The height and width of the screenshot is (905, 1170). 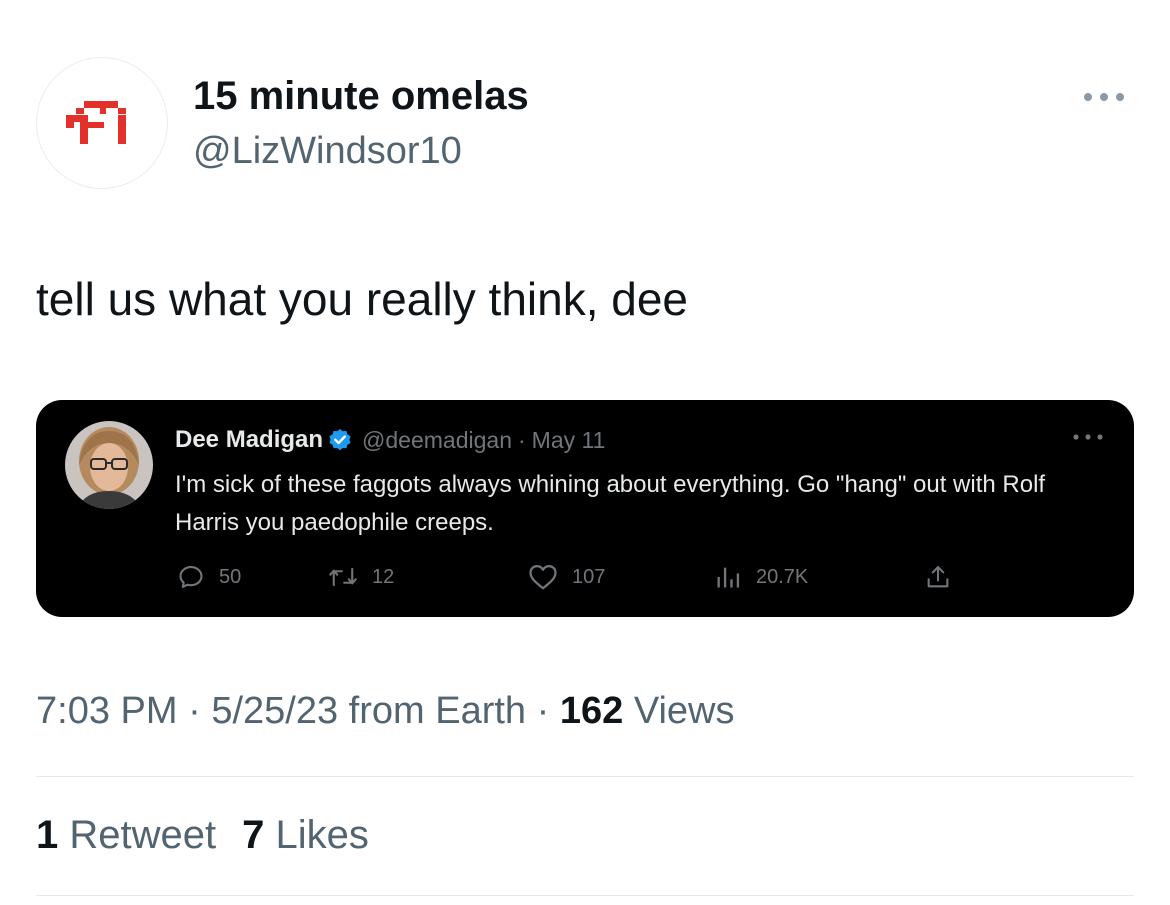 I want to click on embedded-author-avatar, so click(x=109, y=465).